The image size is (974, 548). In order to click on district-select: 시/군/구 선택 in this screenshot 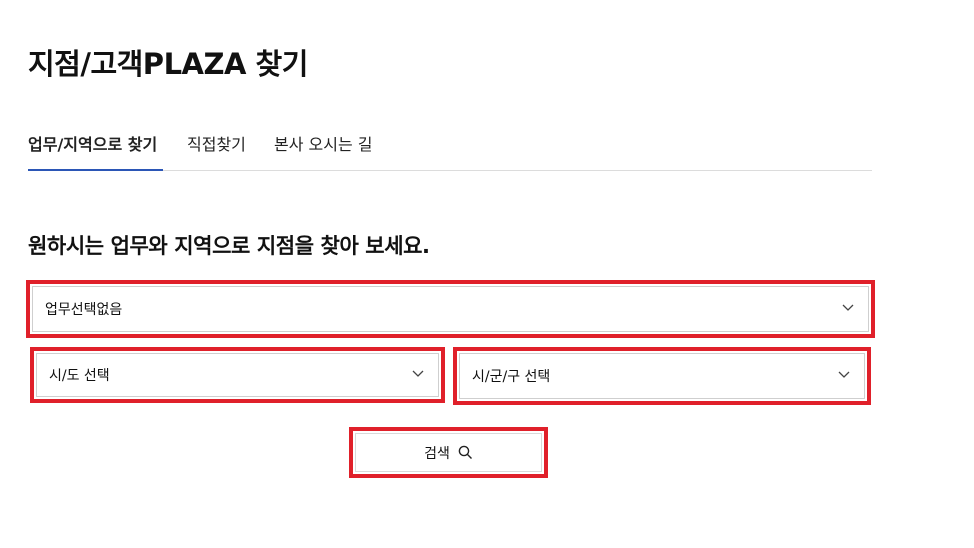, I will do `click(662, 376)`.